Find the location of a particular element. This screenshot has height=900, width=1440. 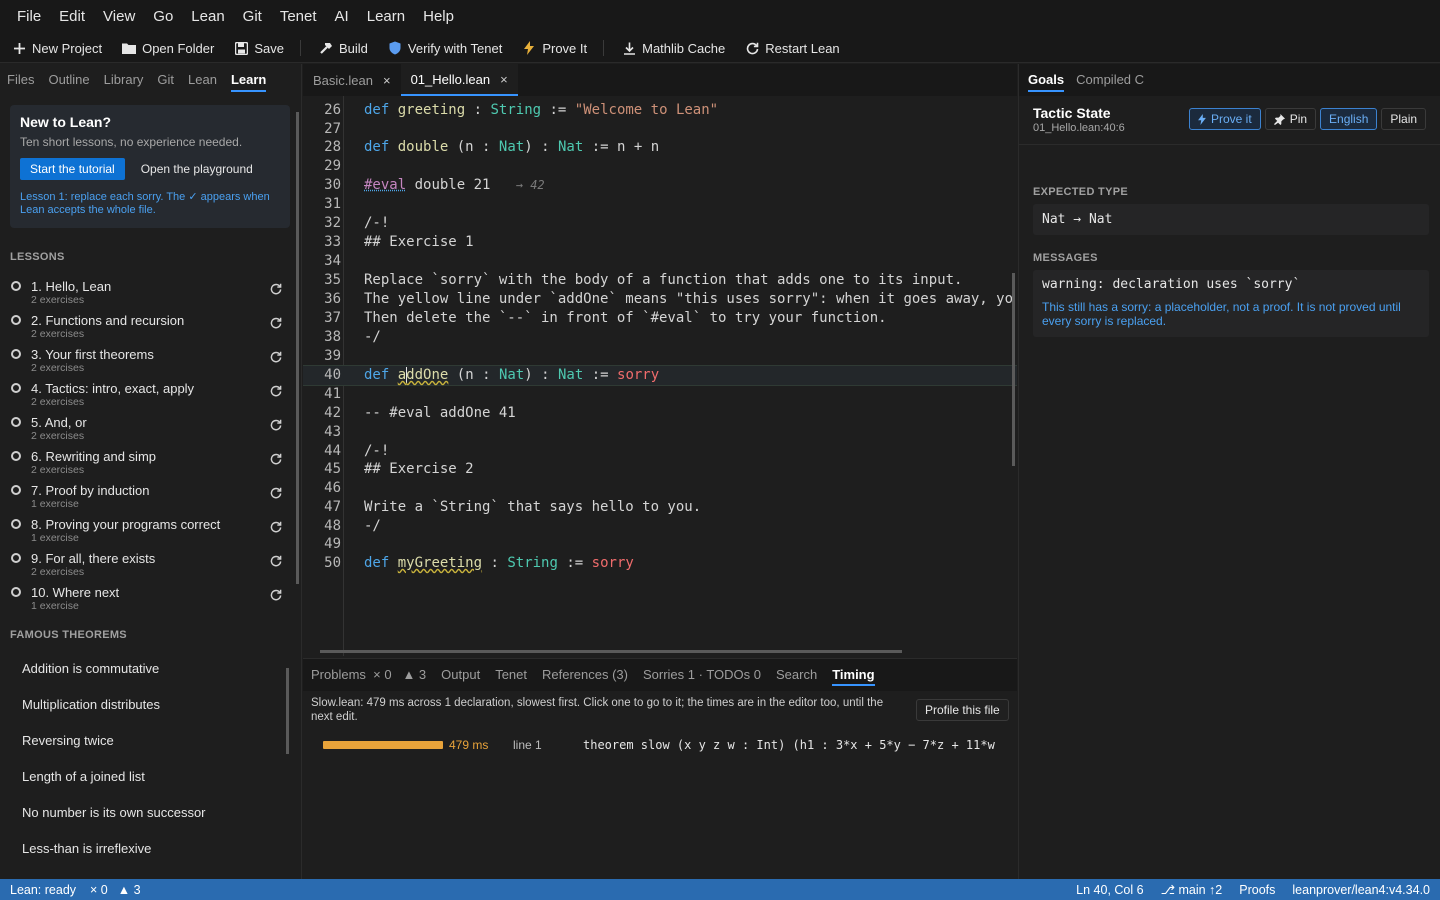

plain-toggle: Plain is located at coordinates (1404, 119).